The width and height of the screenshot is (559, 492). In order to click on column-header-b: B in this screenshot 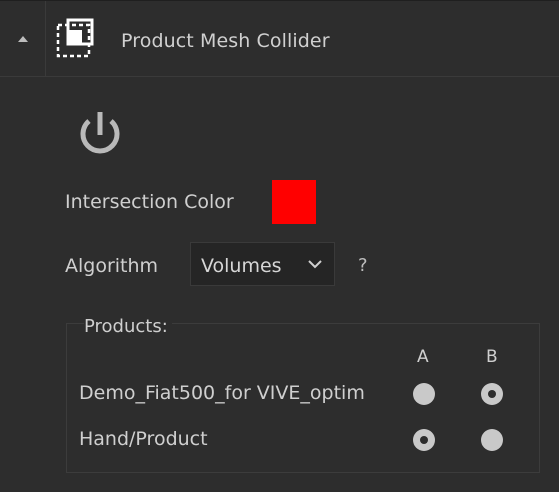, I will do `click(492, 357)`.